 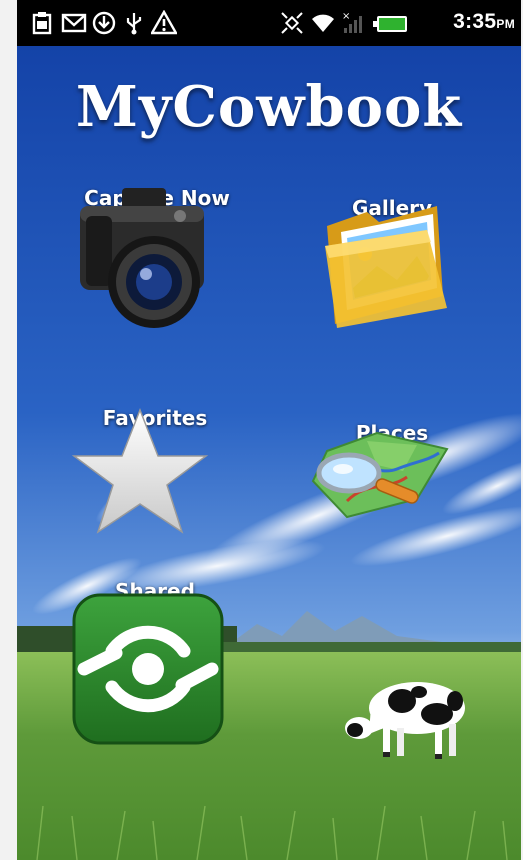 I want to click on battery-icon, so click(x=390, y=24).